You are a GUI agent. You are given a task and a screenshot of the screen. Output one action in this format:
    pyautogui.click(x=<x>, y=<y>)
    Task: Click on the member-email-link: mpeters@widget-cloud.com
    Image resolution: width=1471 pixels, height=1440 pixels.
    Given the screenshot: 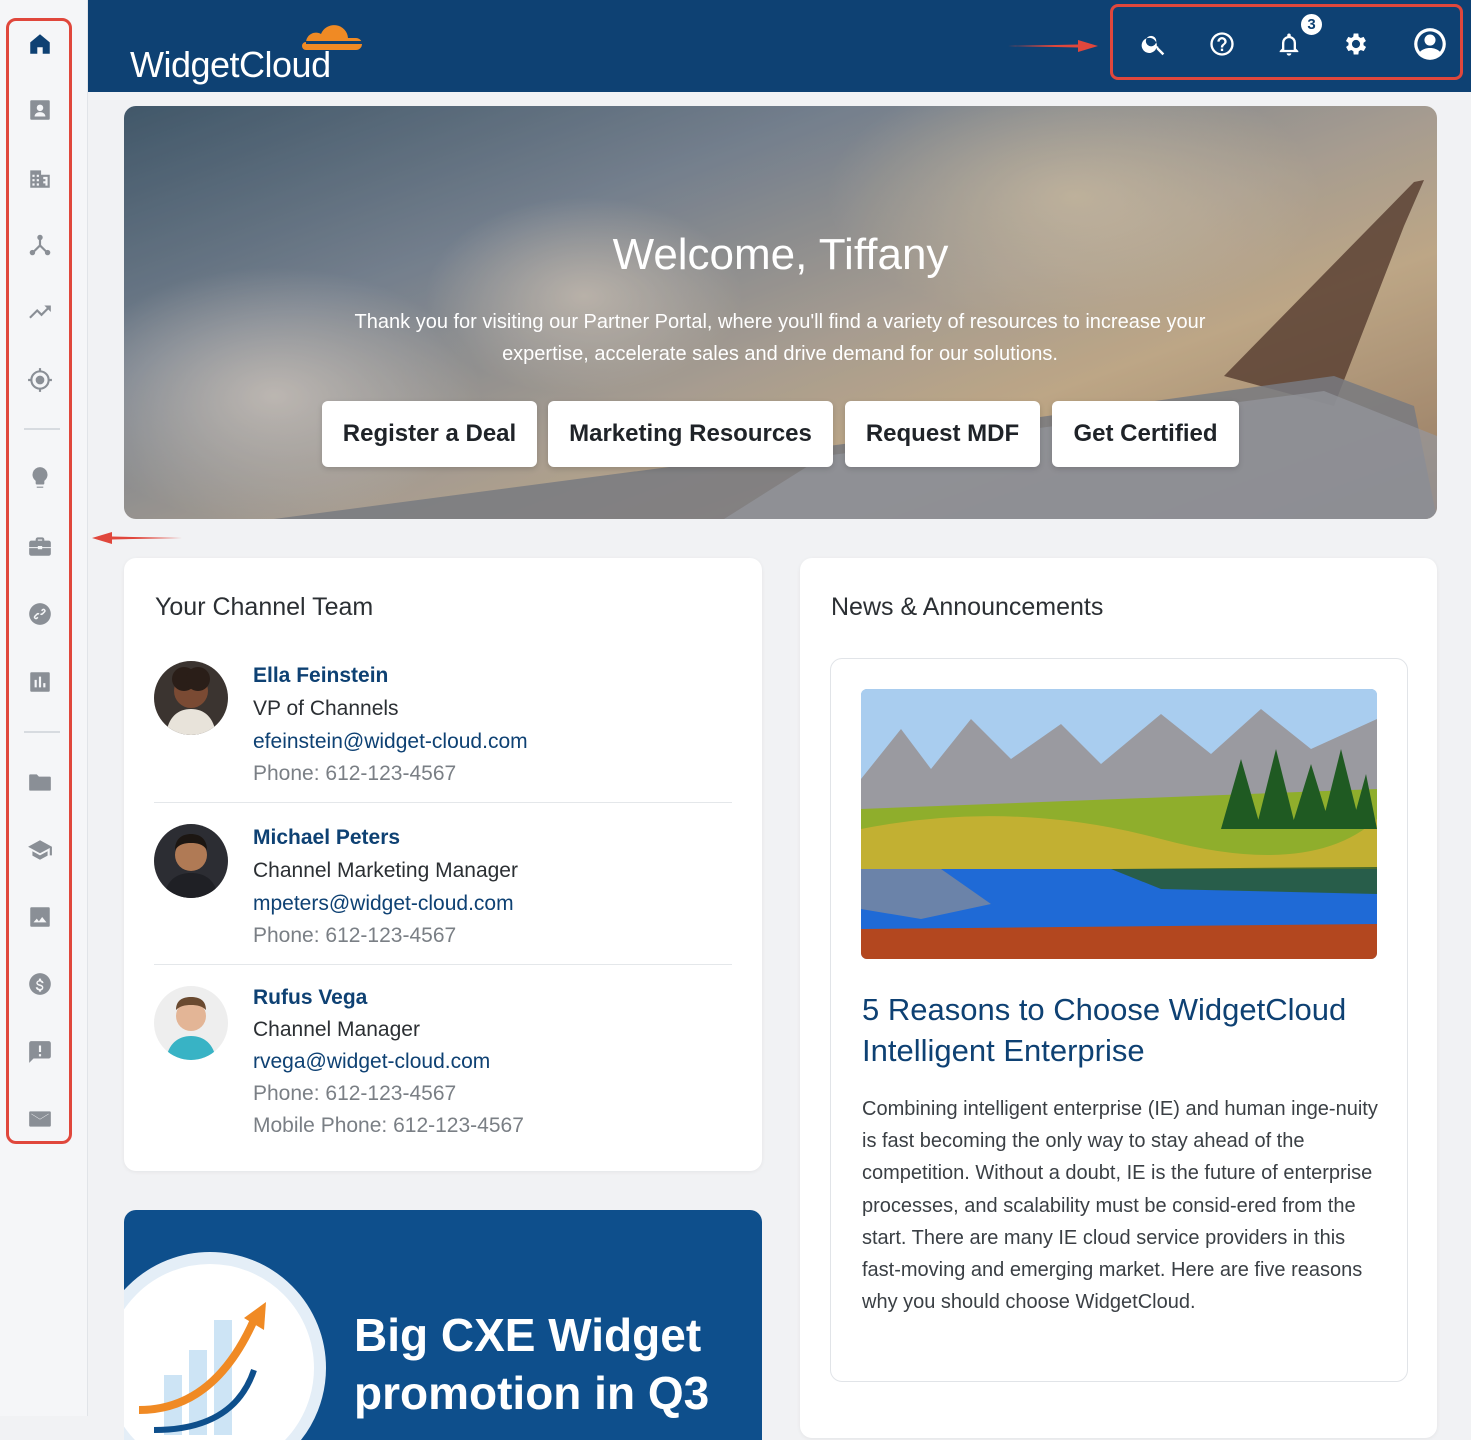 What is the action you would take?
    pyautogui.click(x=383, y=904)
    